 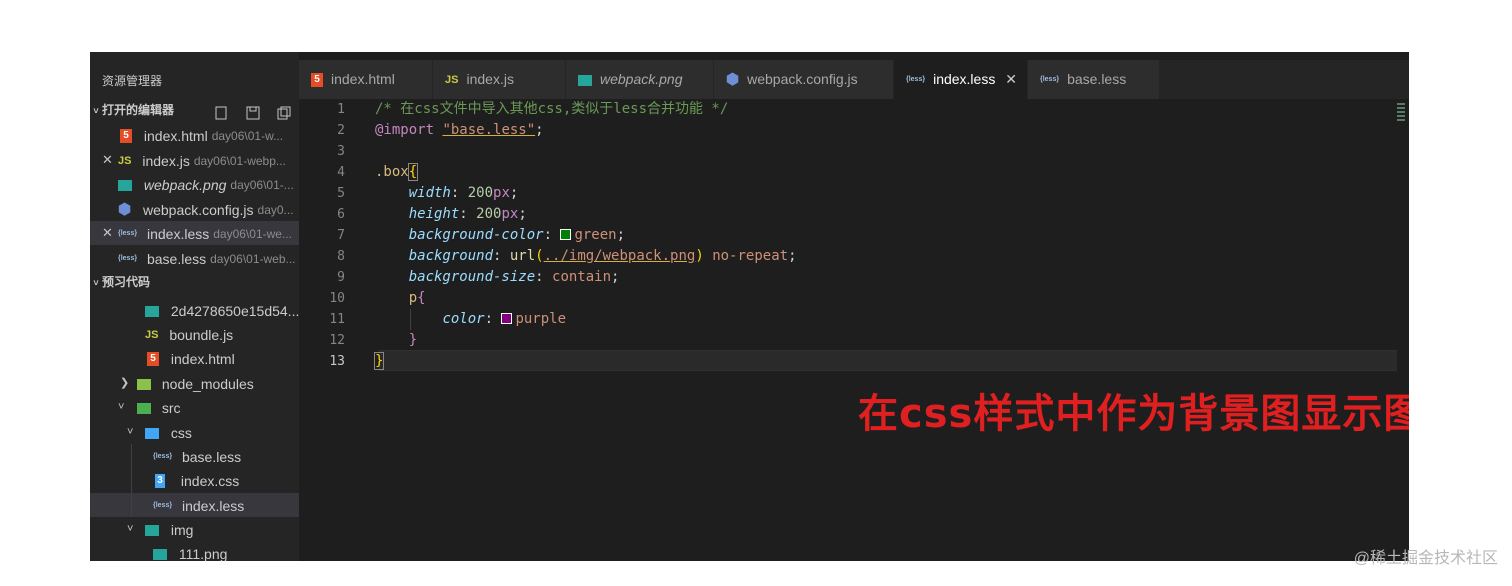 What do you see at coordinates (459, 130) in the screenshot?
I see `code-line: @import "base.less";` at bounding box center [459, 130].